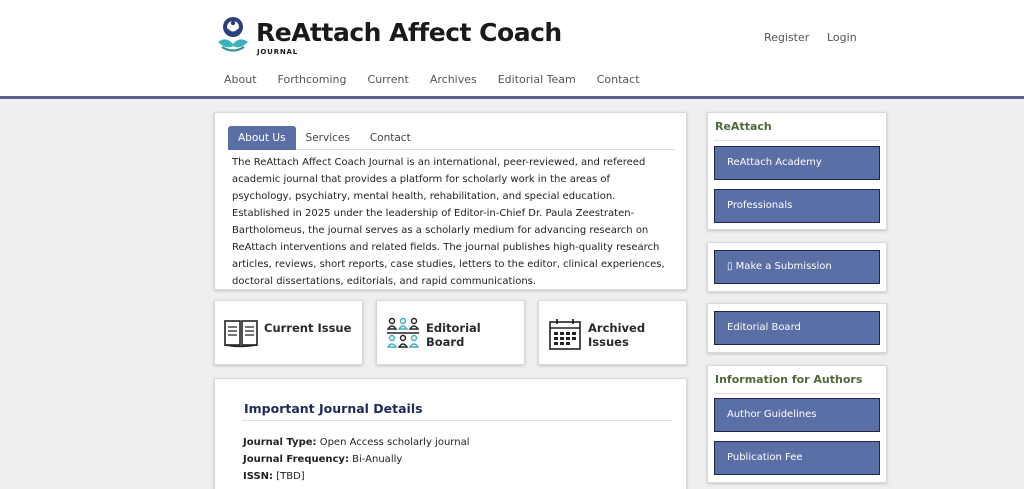 The width and height of the screenshot is (1024, 489). I want to click on archived-issues-card: Archived Issues, so click(612, 332).